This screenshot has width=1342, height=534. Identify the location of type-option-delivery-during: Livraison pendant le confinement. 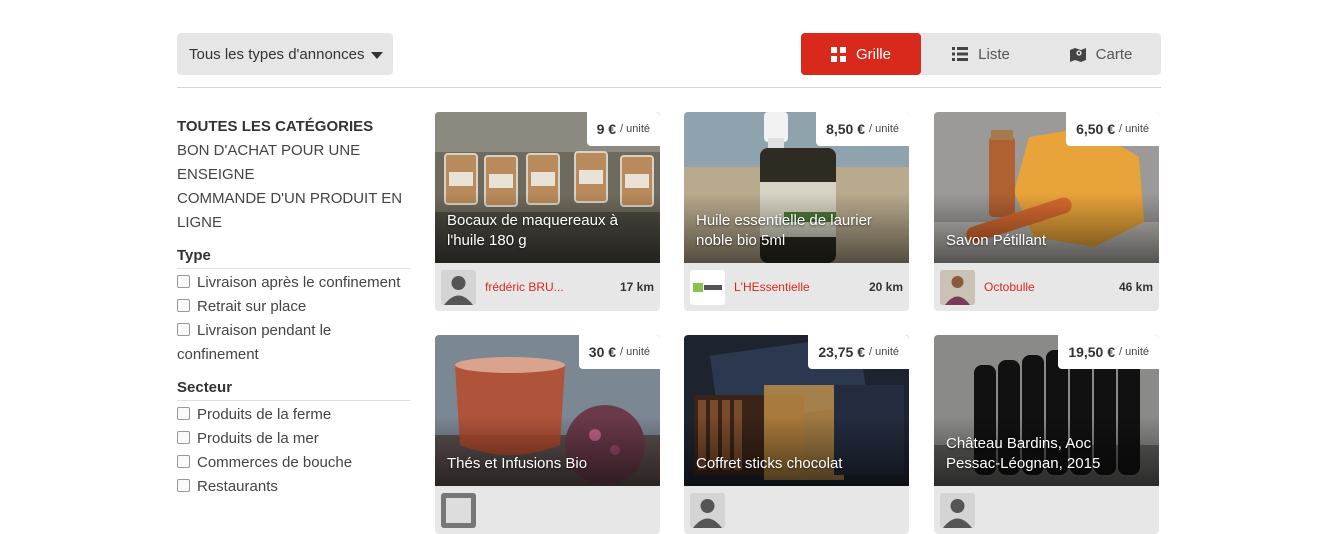
(294, 343).